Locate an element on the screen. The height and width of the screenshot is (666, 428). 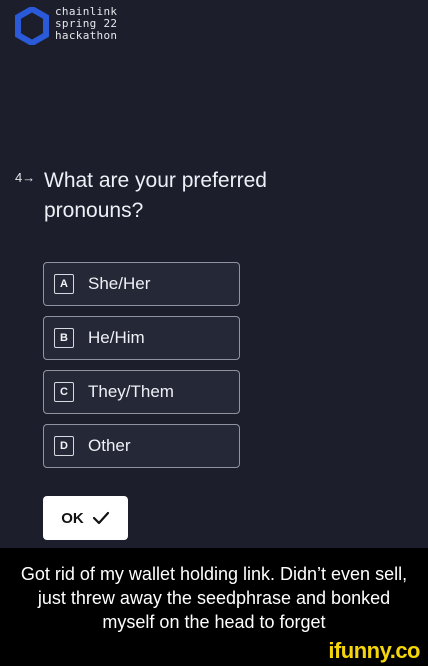
option-key: C is located at coordinates (64, 392).